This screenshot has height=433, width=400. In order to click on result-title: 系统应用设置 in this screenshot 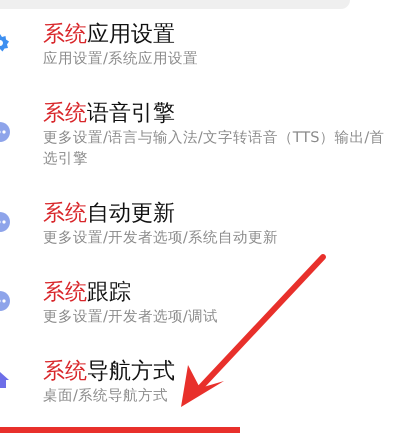, I will do `click(220, 35)`.